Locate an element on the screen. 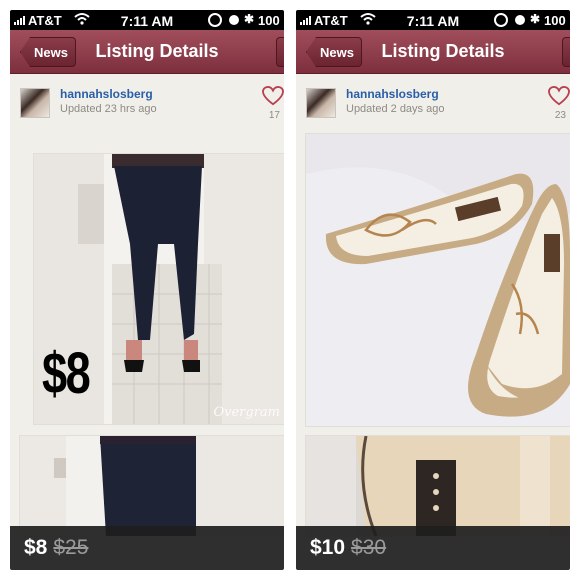 The height and width of the screenshot is (580, 580). updated-timestamp: Updated 2 days ago is located at coordinates (395, 109).